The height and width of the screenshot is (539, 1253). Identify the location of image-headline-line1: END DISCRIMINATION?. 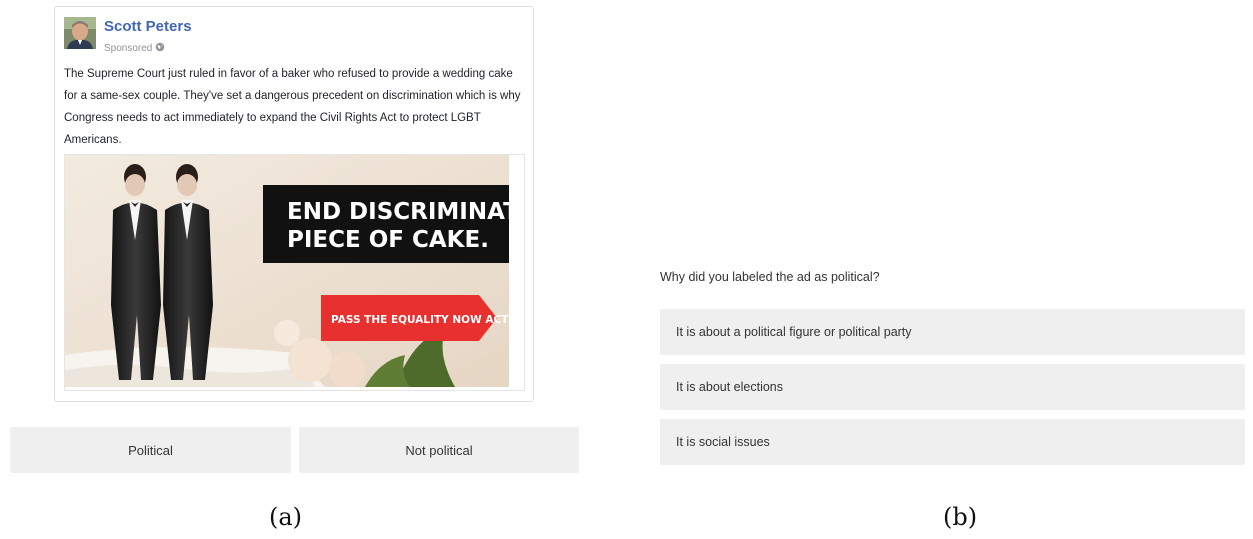
(398, 212).